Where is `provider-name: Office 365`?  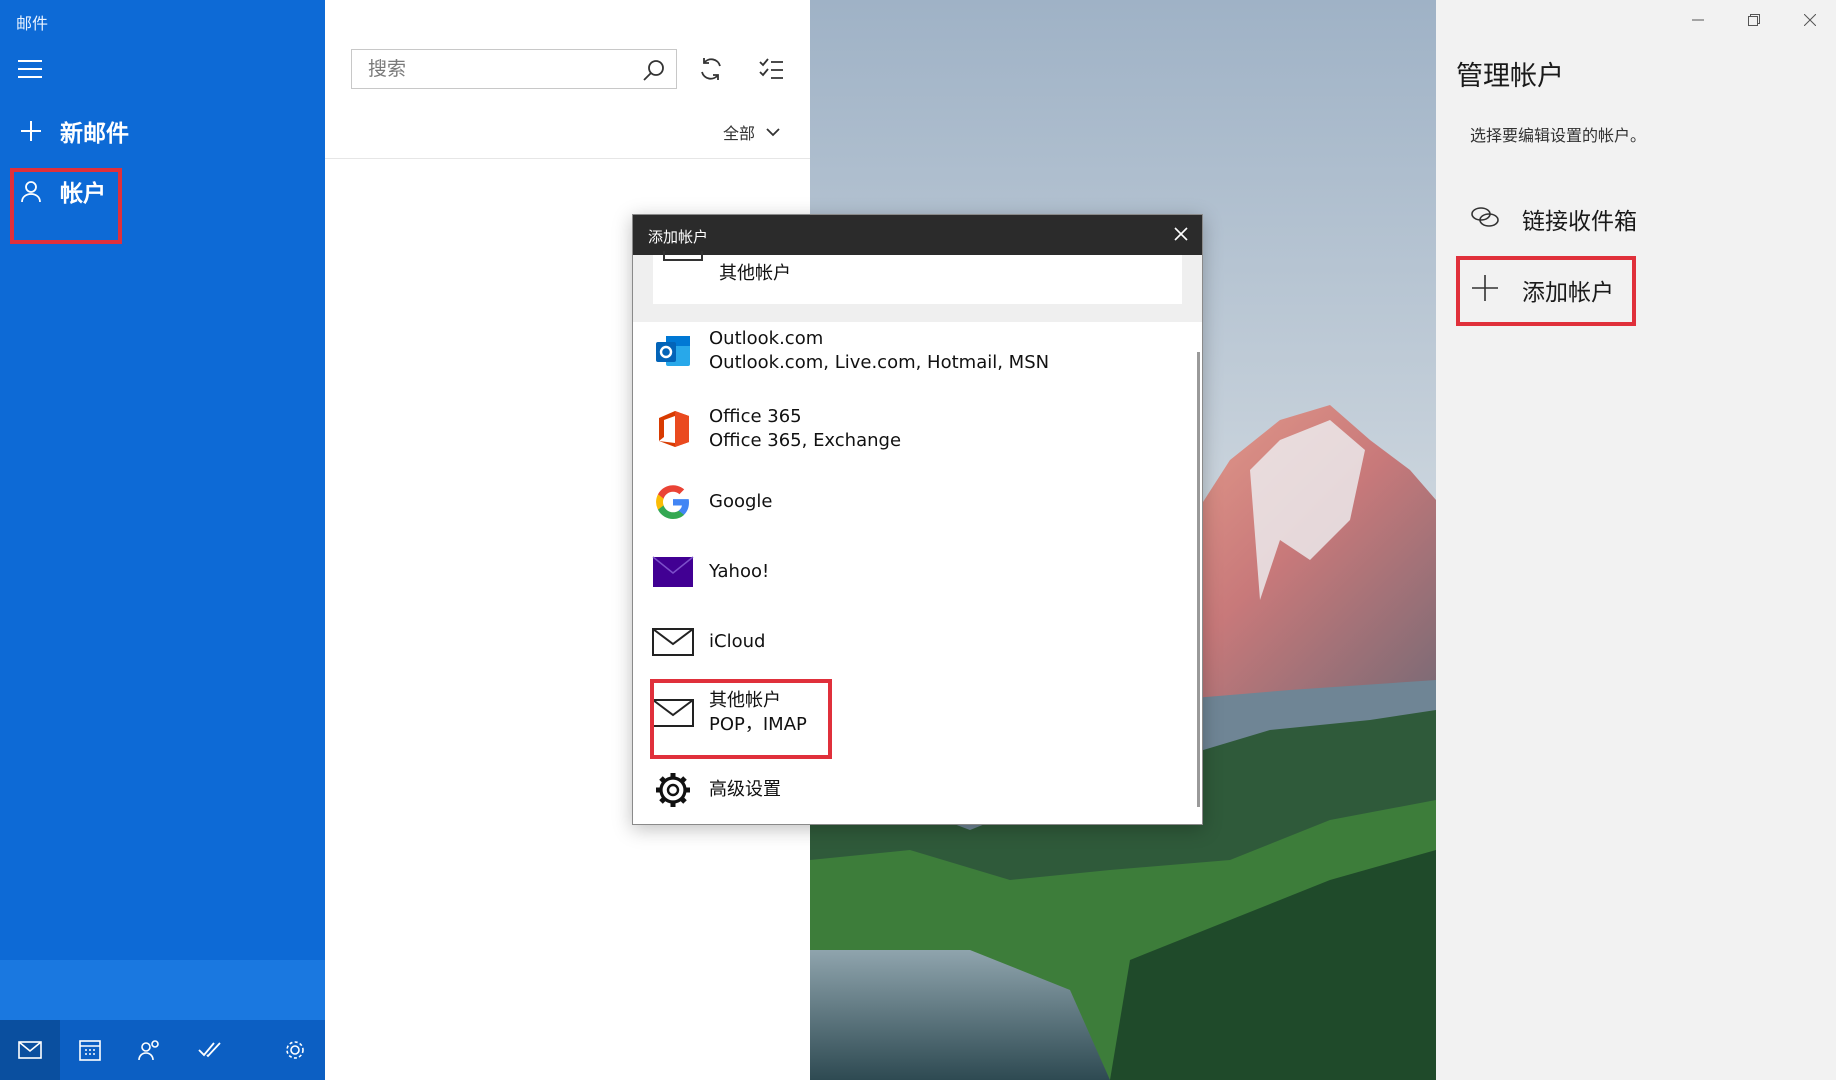
provider-name: Office 365 is located at coordinates (755, 416).